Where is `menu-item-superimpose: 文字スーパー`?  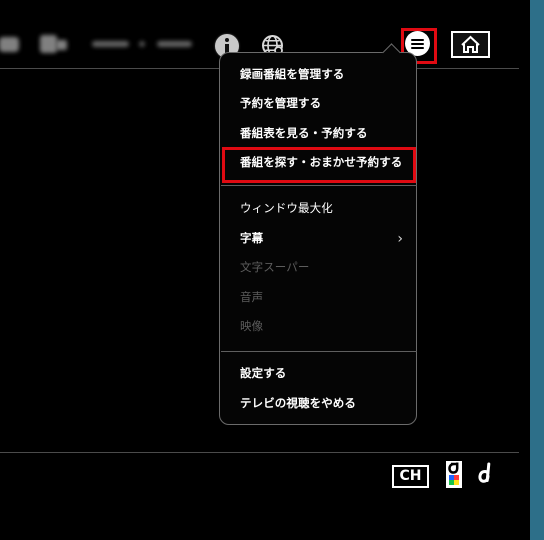
menu-item-superimpose: 文字スーパー is located at coordinates (275, 267).